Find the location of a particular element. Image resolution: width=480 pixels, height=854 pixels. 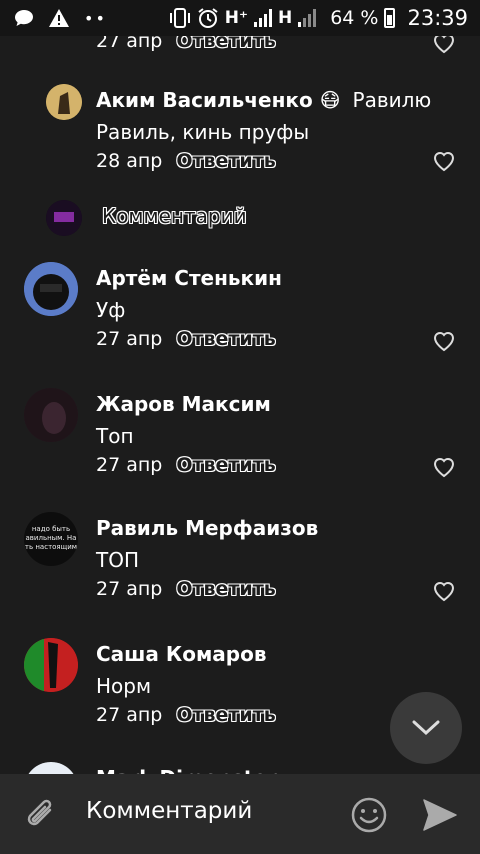

avatar-caption: надо быть авильным. На ть настоящим is located at coordinates (51, 538).